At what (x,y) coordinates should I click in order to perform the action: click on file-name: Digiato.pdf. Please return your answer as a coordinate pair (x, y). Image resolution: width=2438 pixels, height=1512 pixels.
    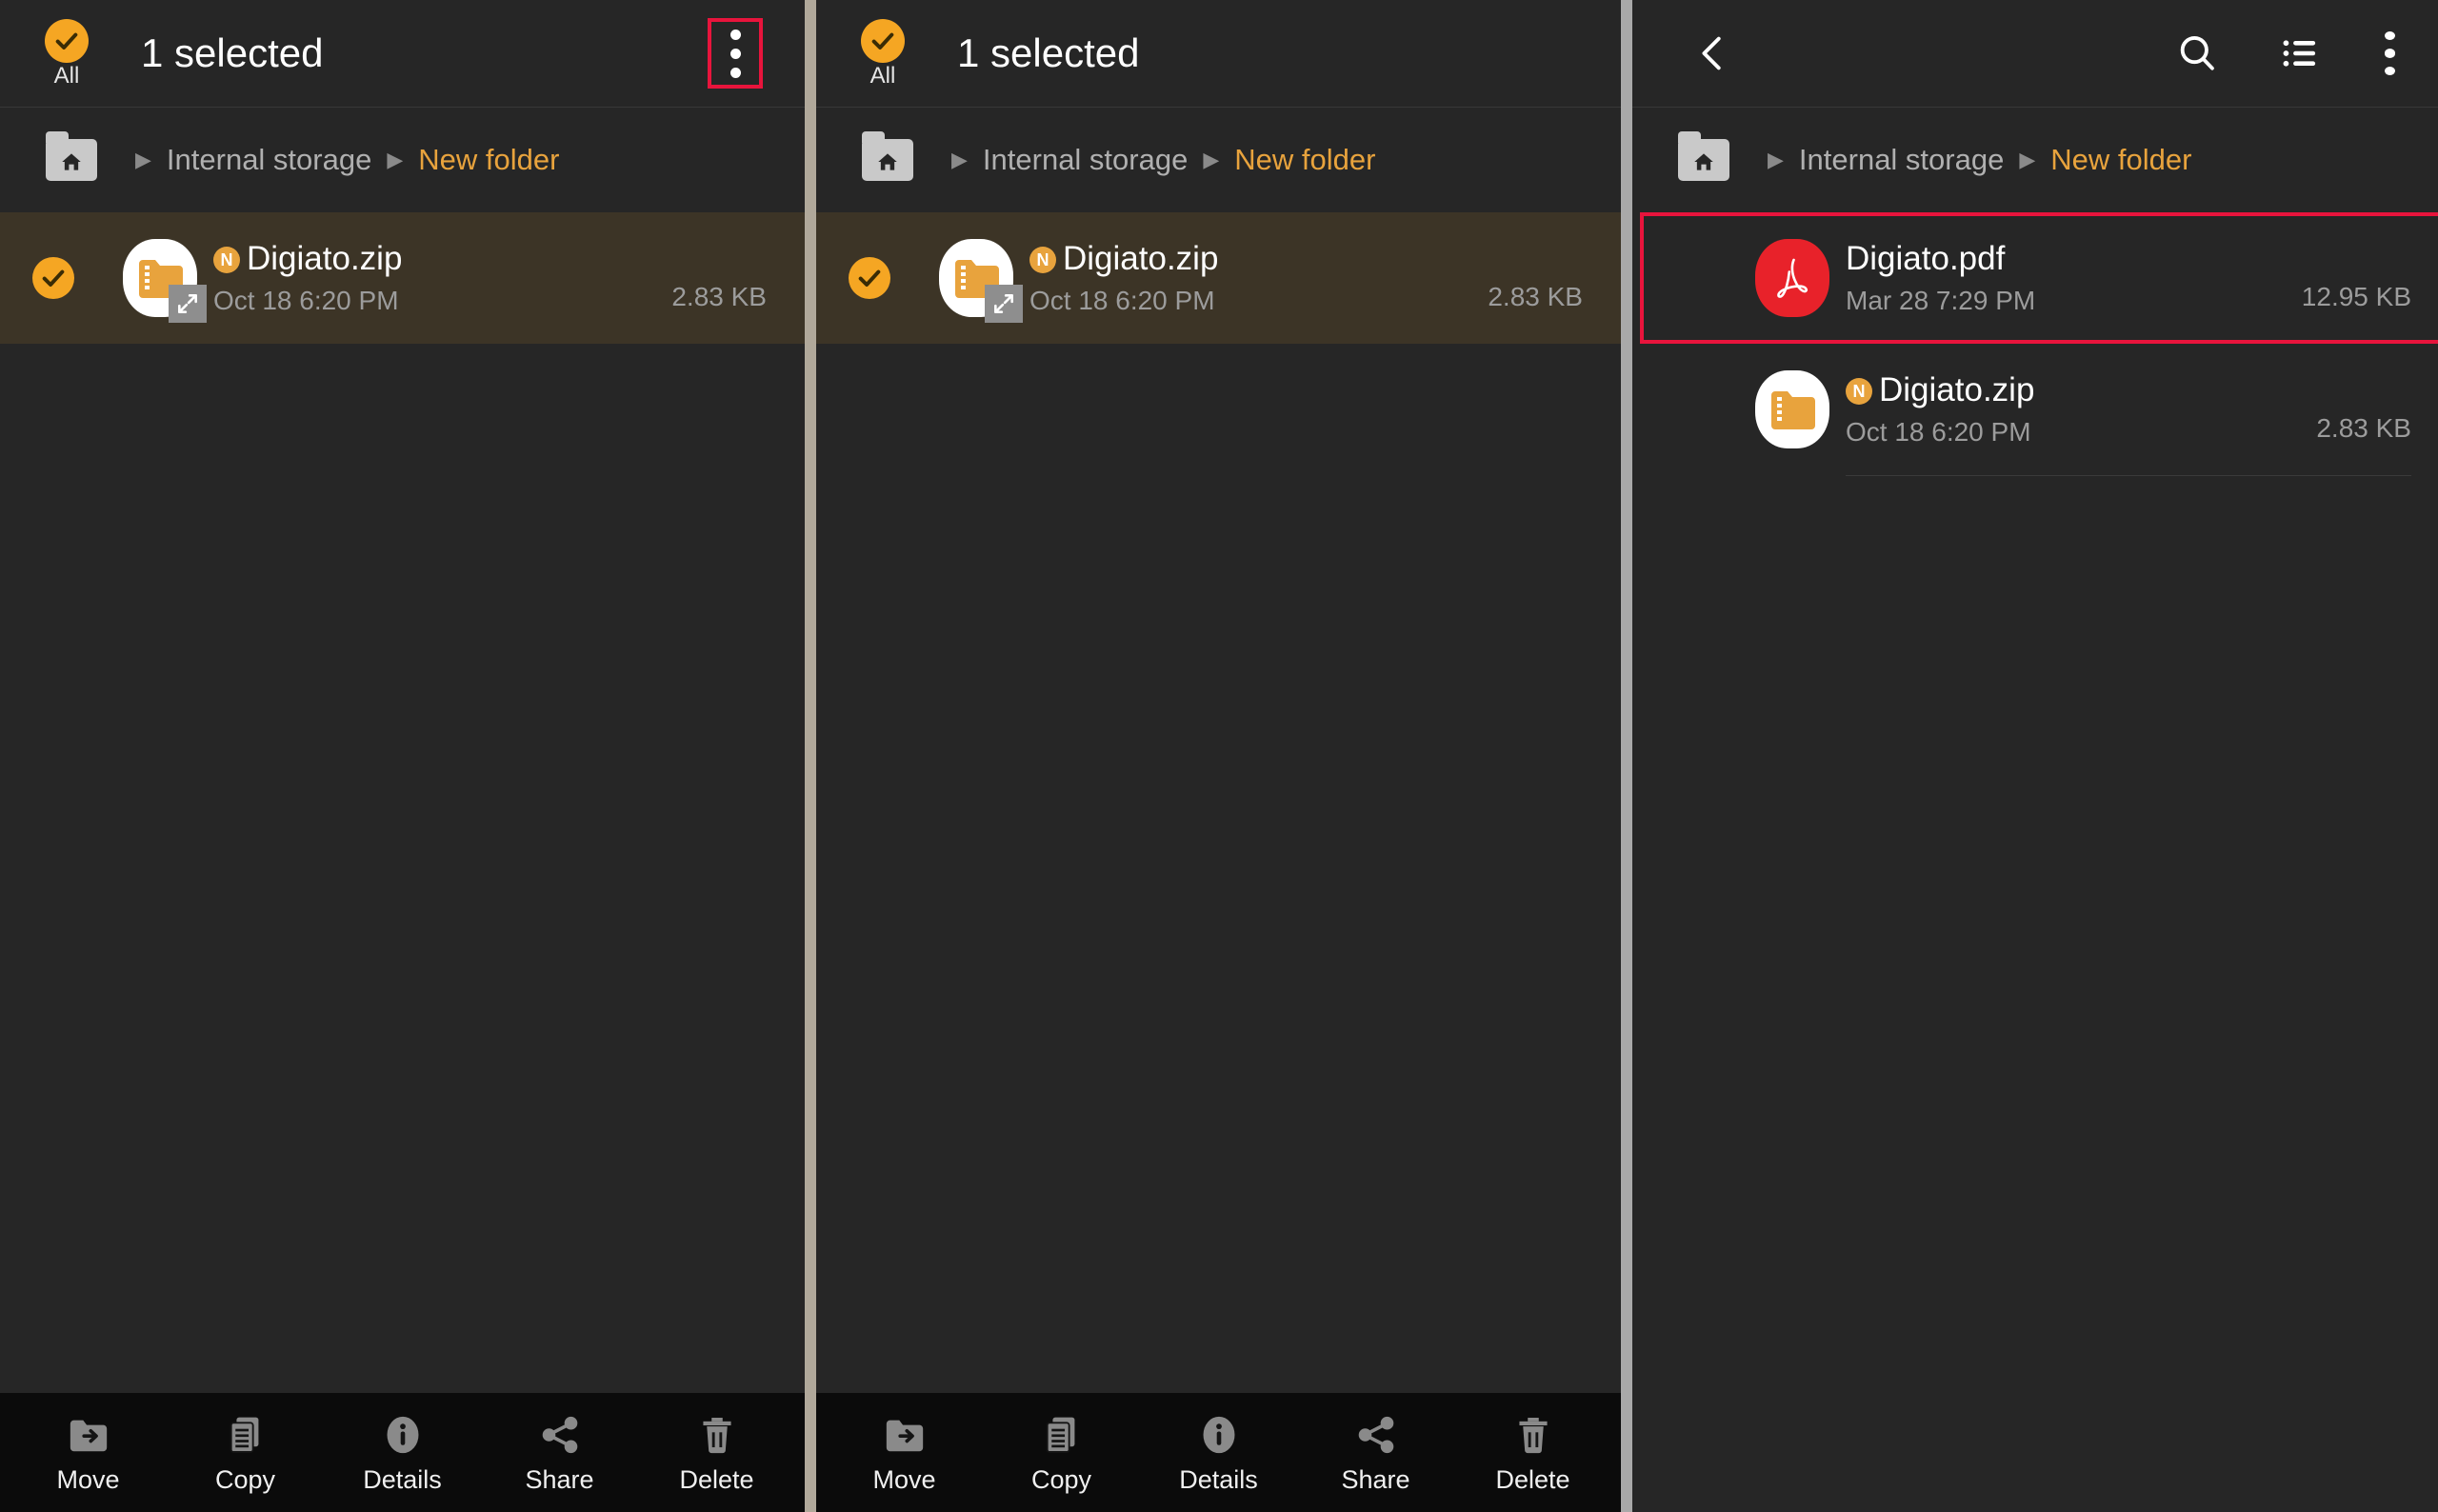
    Looking at the image, I should click on (1926, 259).